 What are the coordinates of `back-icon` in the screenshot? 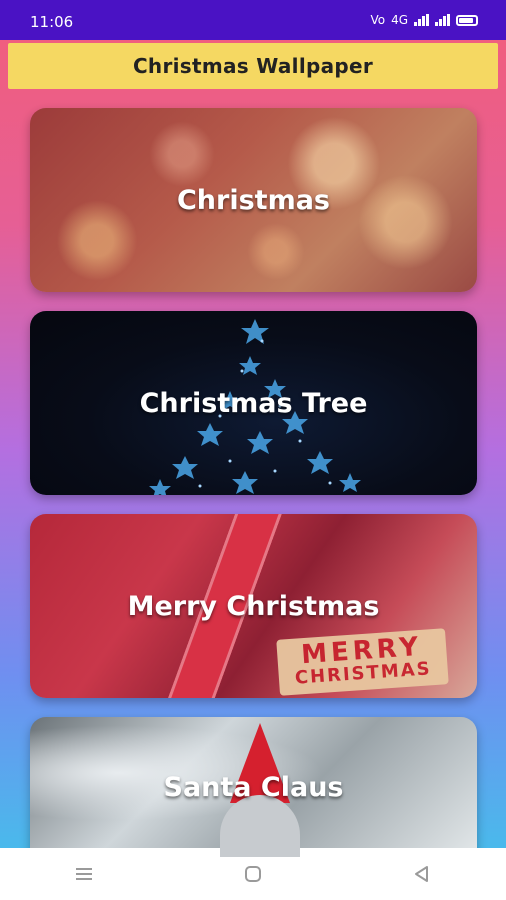 It's located at (422, 874).